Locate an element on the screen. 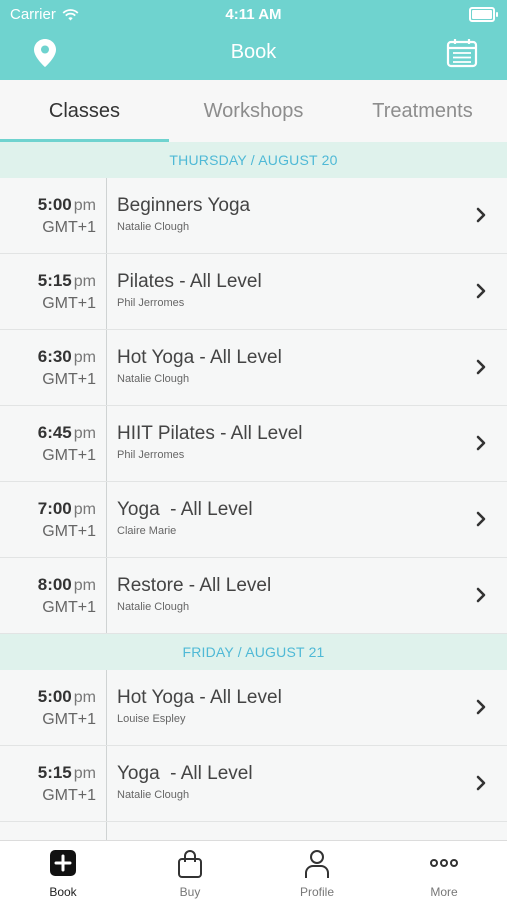 Image resolution: width=507 pixels, height=901 pixels. class-teacher: Louise Espley is located at coordinates (151, 719).